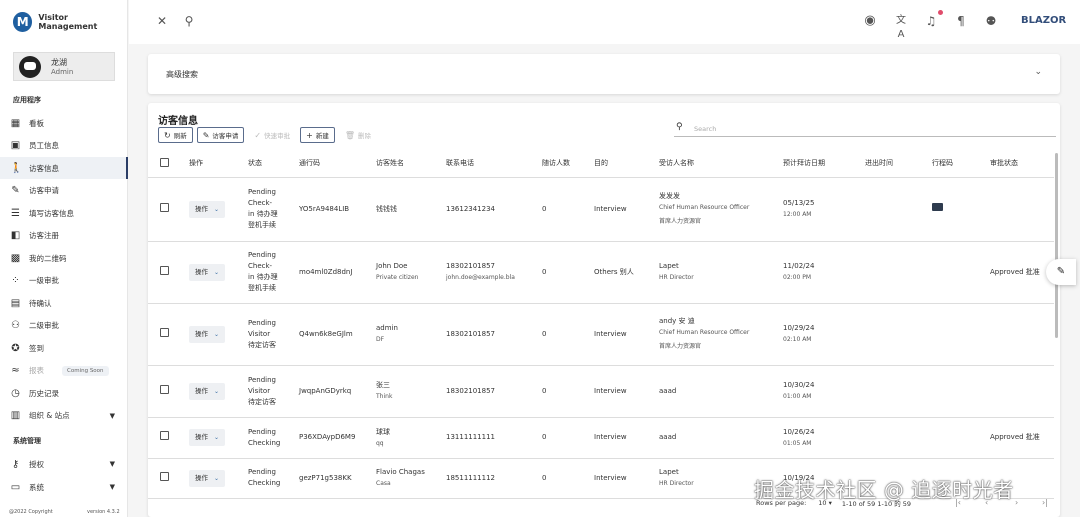 Image resolution: width=1080 pixels, height=517 pixels. Describe the element at coordinates (164, 162) in the screenshot. I see `select-all-checkbox` at that location.